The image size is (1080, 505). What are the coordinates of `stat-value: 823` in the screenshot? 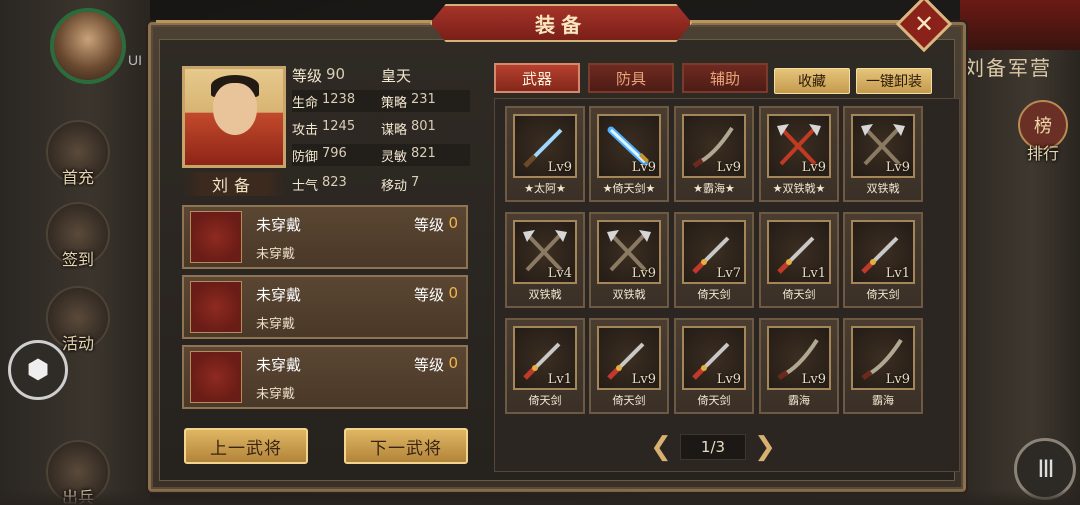 It's located at (334, 182).